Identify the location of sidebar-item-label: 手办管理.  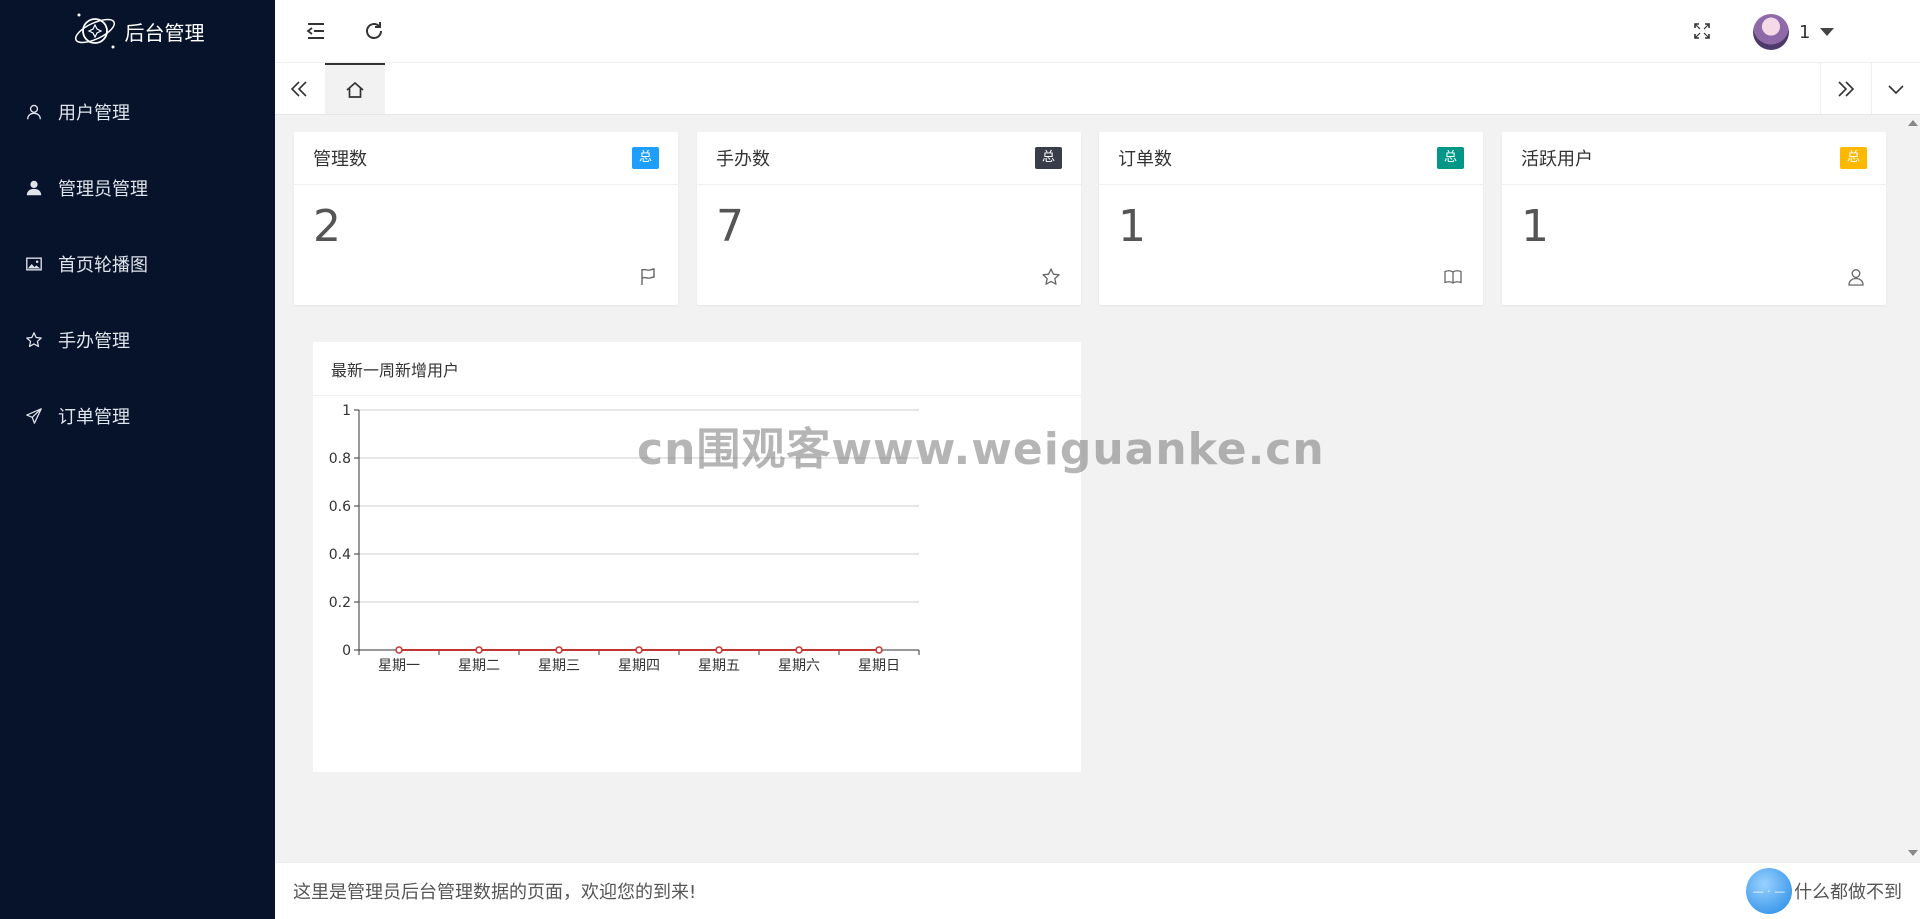
(94, 341).